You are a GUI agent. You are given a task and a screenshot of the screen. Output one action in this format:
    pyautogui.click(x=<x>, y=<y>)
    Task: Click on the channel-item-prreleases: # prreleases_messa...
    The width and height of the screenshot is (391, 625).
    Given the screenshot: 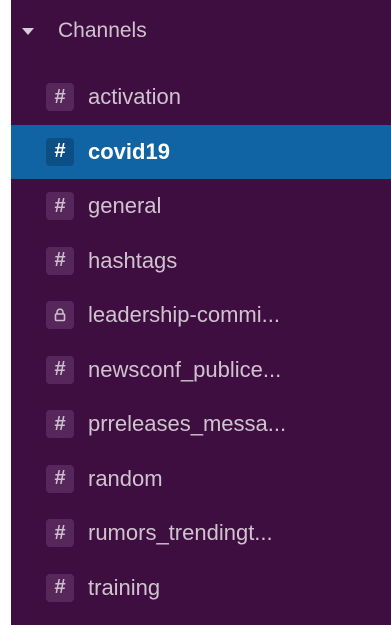 What is the action you would take?
    pyautogui.click(x=201, y=424)
    